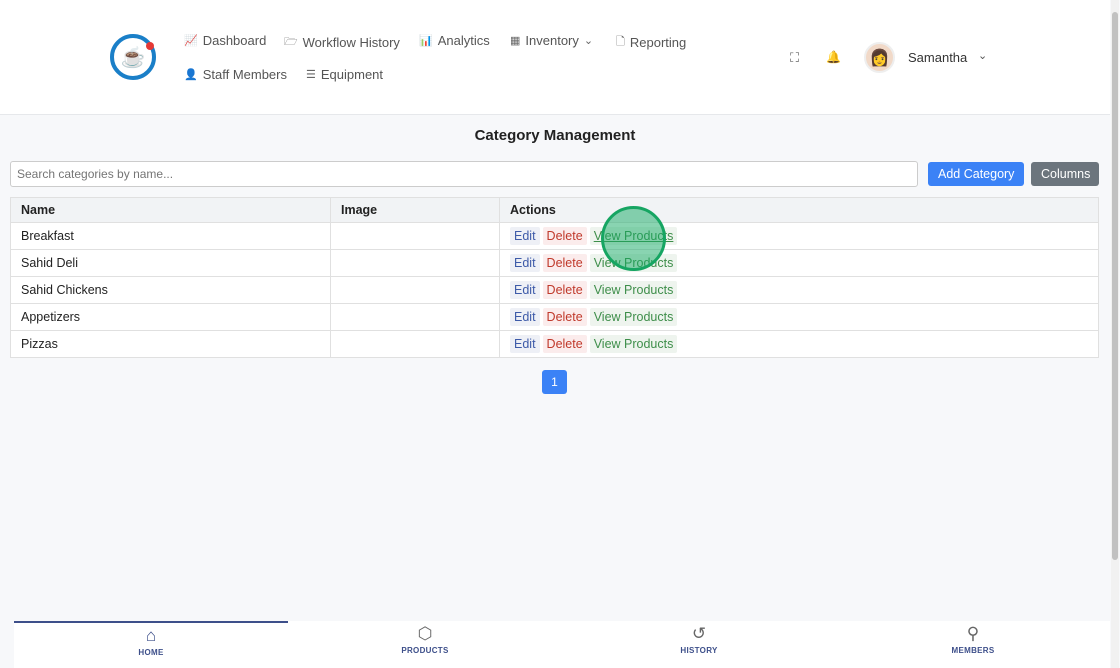 Image resolution: width=1120 pixels, height=668 pixels. Describe the element at coordinates (879, 57) in the screenshot. I see `avatar: 👩` at that location.